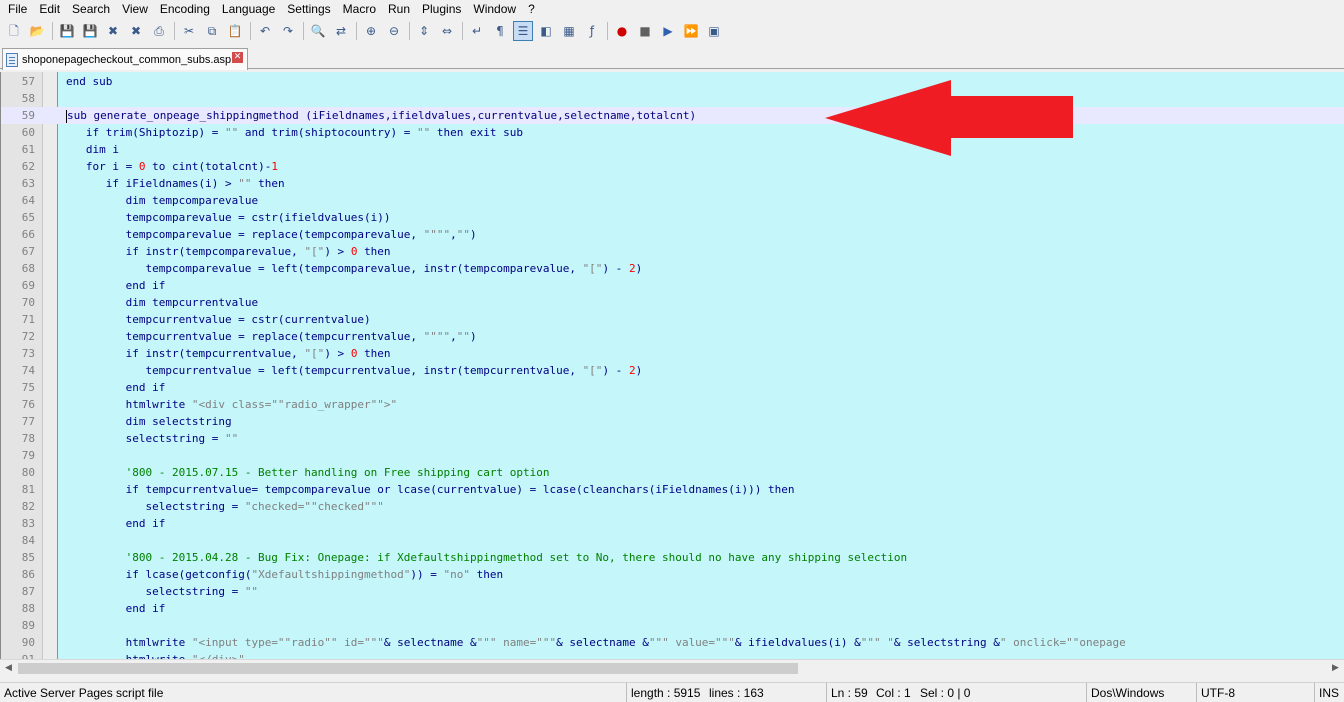 The height and width of the screenshot is (702, 1344). I want to click on new-file-icon: 🗋, so click(14, 31).